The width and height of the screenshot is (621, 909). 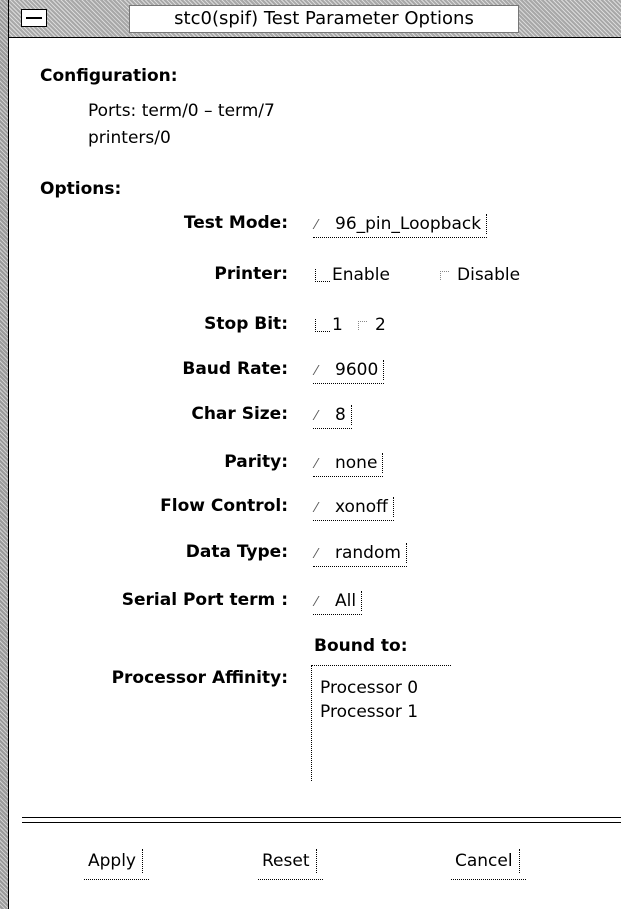 I want to click on processor-affinity-list: Processor 0 Processor 1, so click(x=381, y=723).